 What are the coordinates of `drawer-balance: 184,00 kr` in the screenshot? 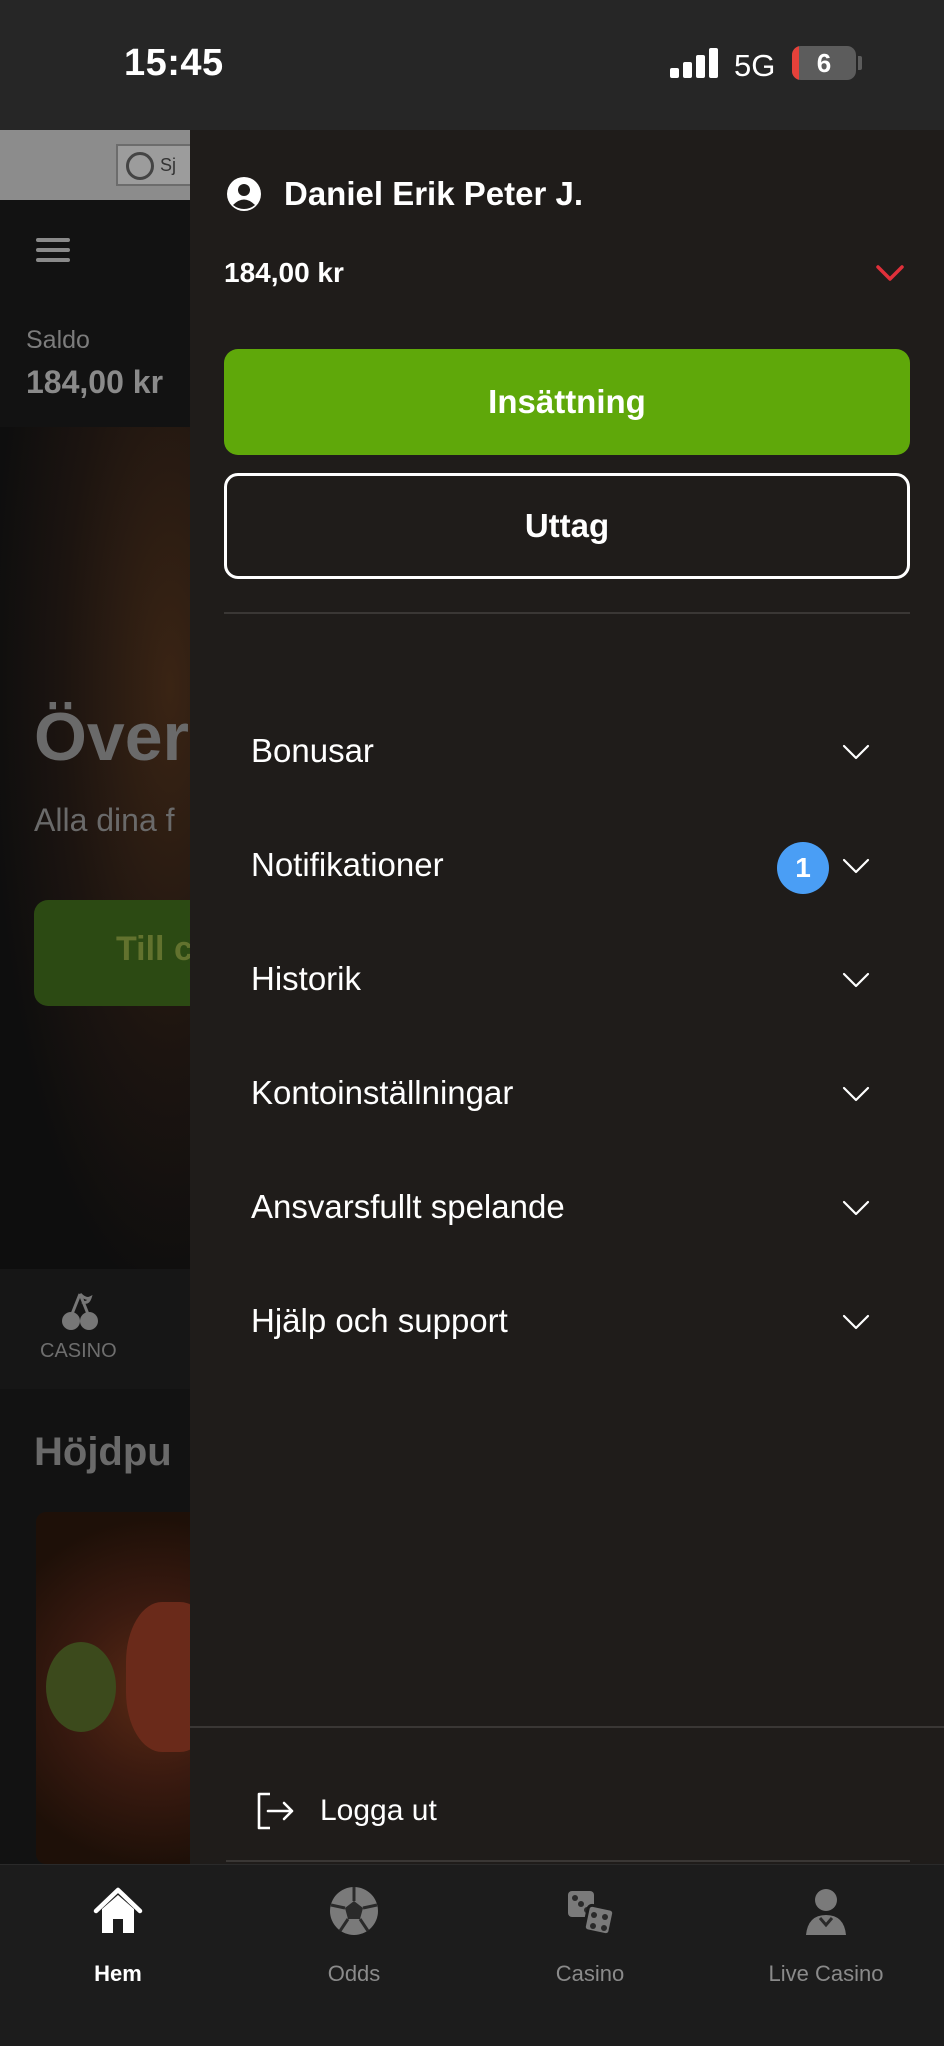 It's located at (284, 272).